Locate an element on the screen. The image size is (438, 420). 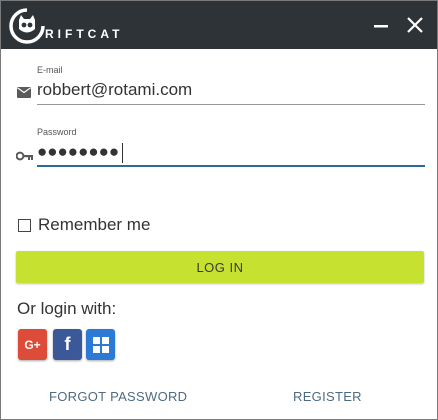
facebook-login-button: f is located at coordinates (67, 344).